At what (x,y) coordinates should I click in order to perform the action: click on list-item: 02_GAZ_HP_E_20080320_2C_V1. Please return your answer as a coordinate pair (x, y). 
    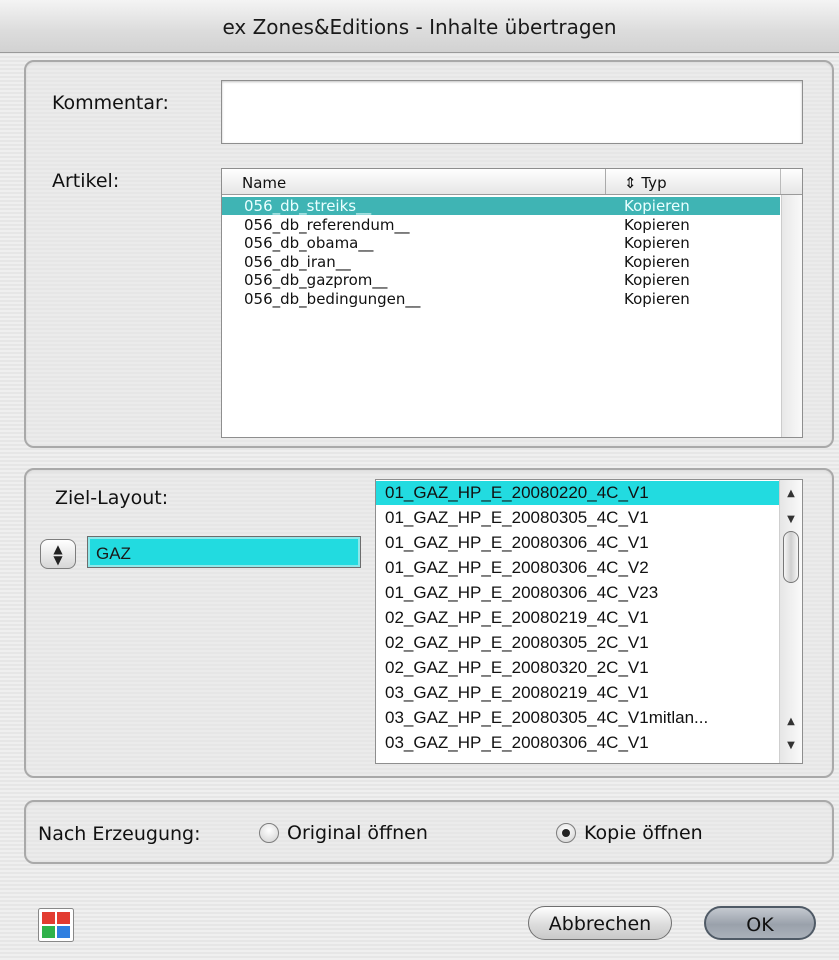
    Looking at the image, I should click on (578, 668).